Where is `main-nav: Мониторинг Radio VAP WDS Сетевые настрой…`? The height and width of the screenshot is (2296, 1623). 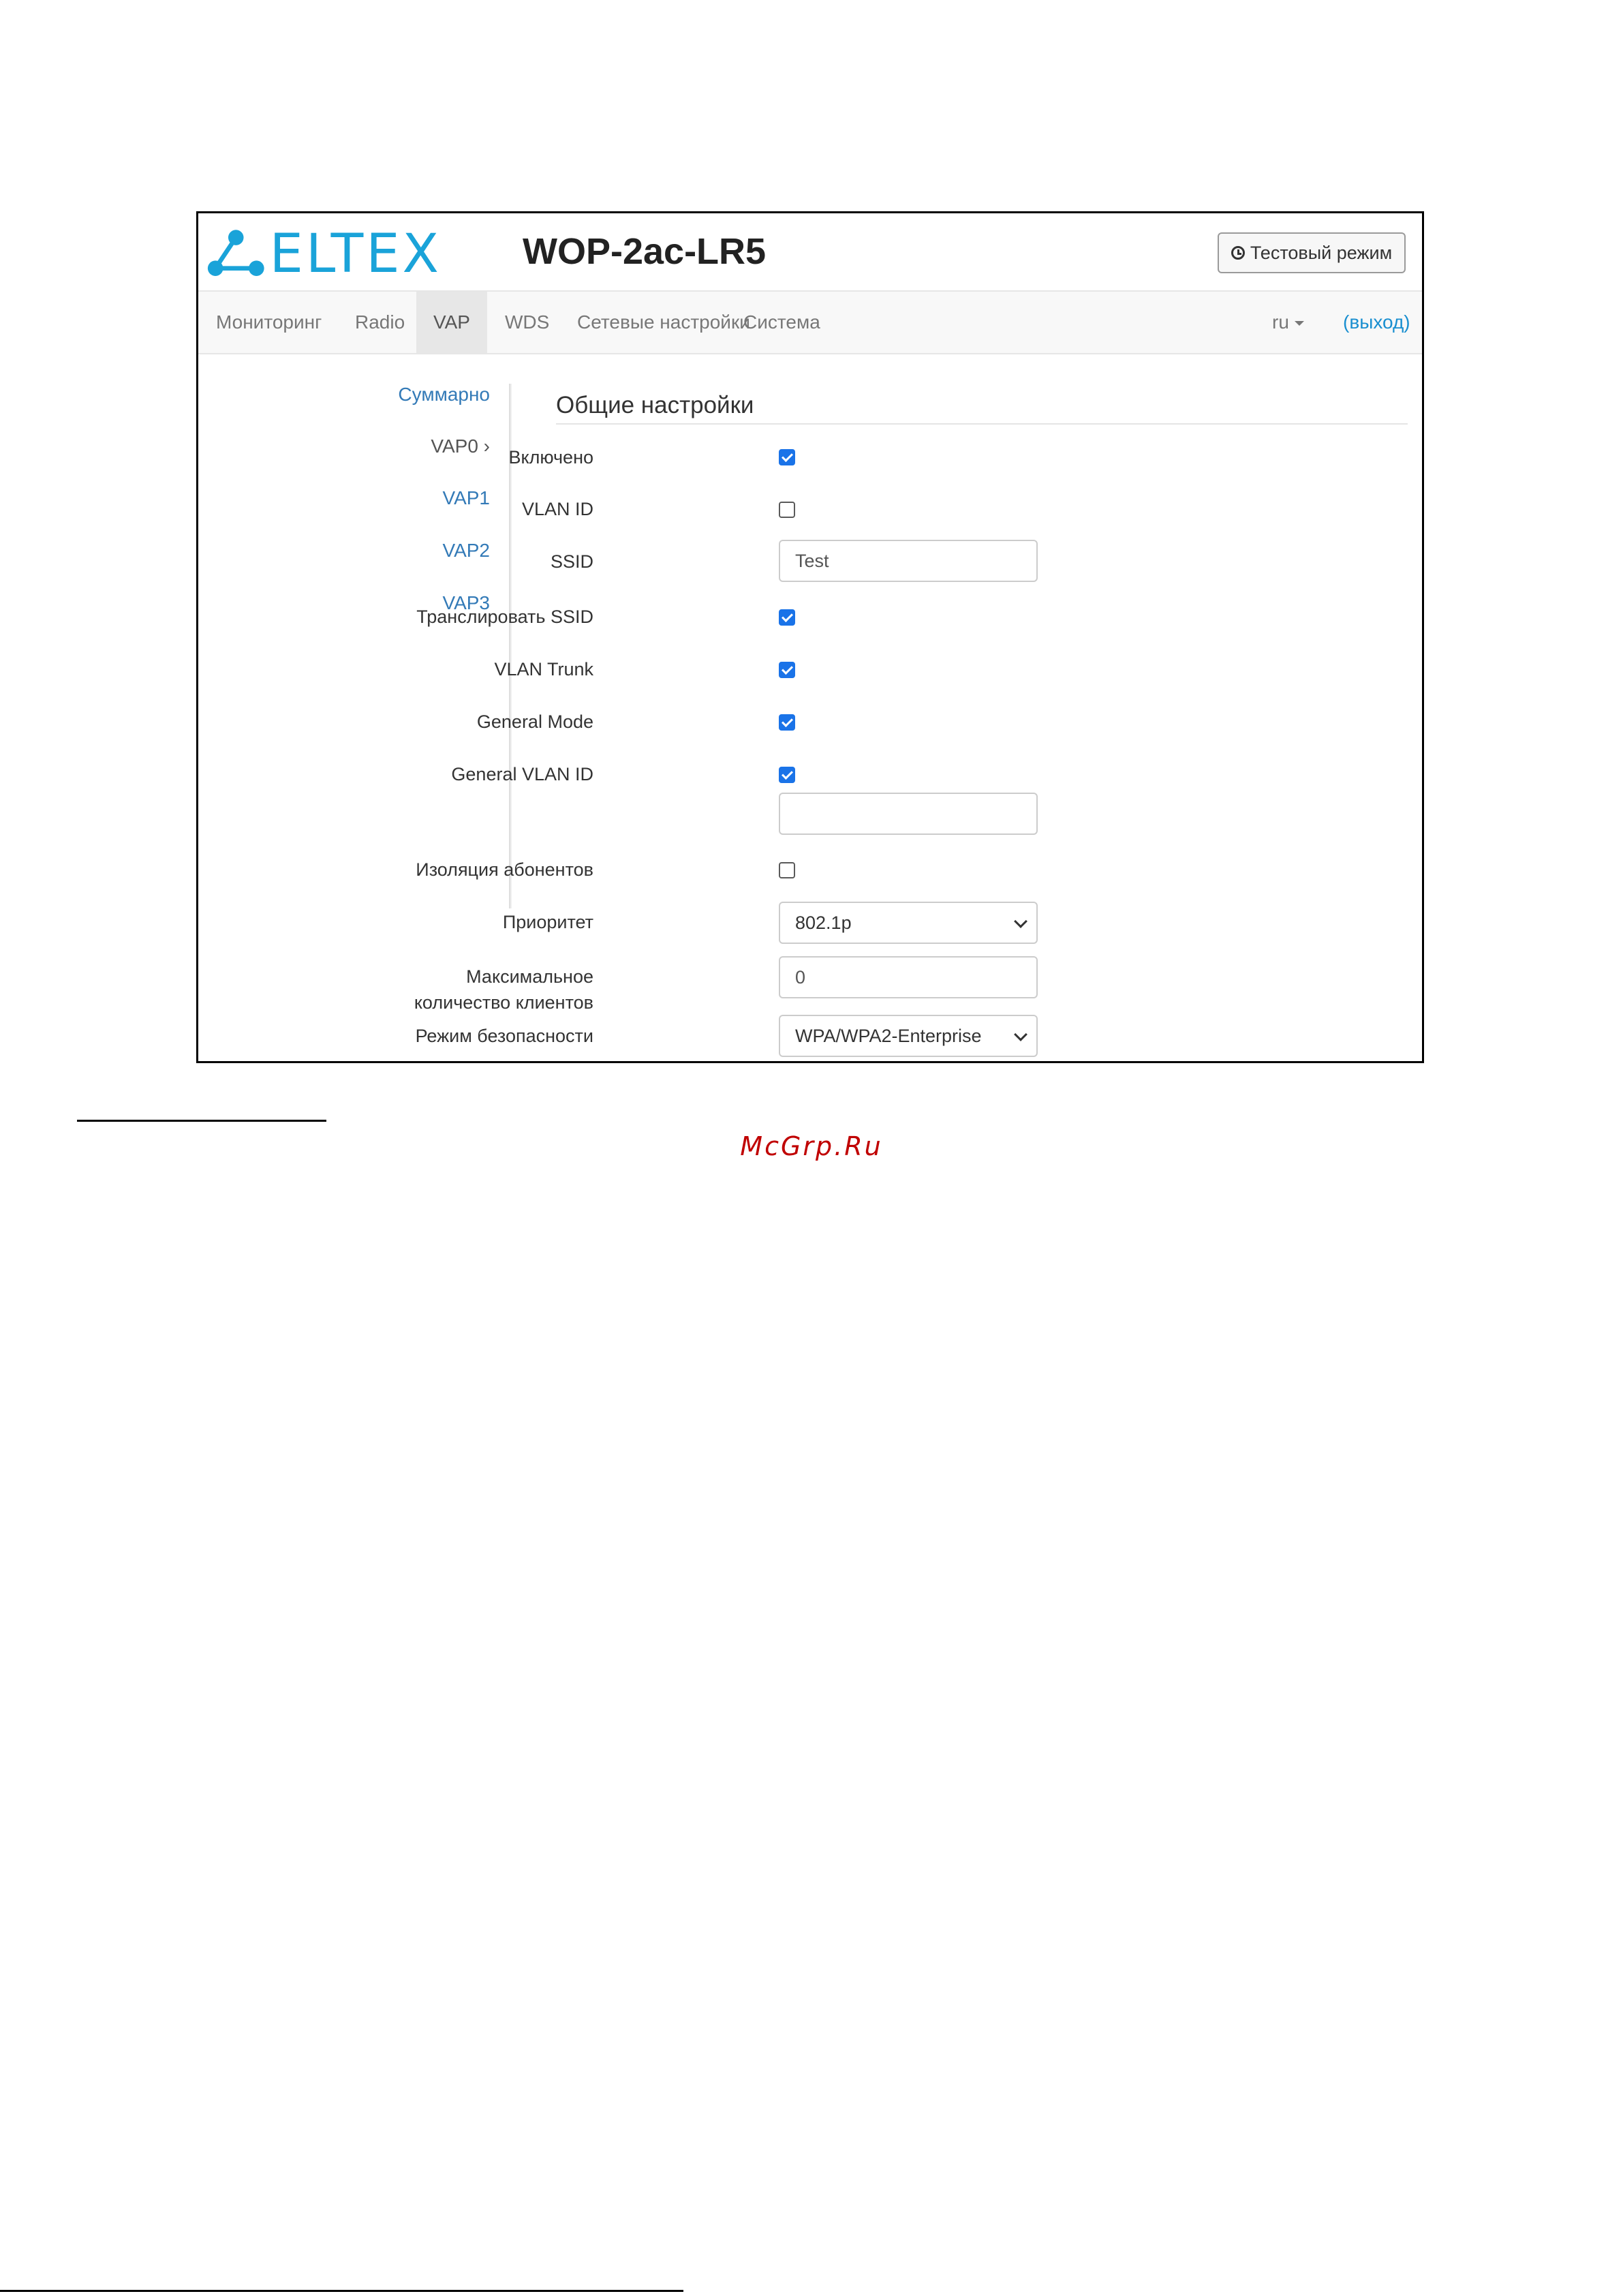
main-nav: Мониторинг Radio VAP WDS Сетевые настрой… is located at coordinates (810, 322).